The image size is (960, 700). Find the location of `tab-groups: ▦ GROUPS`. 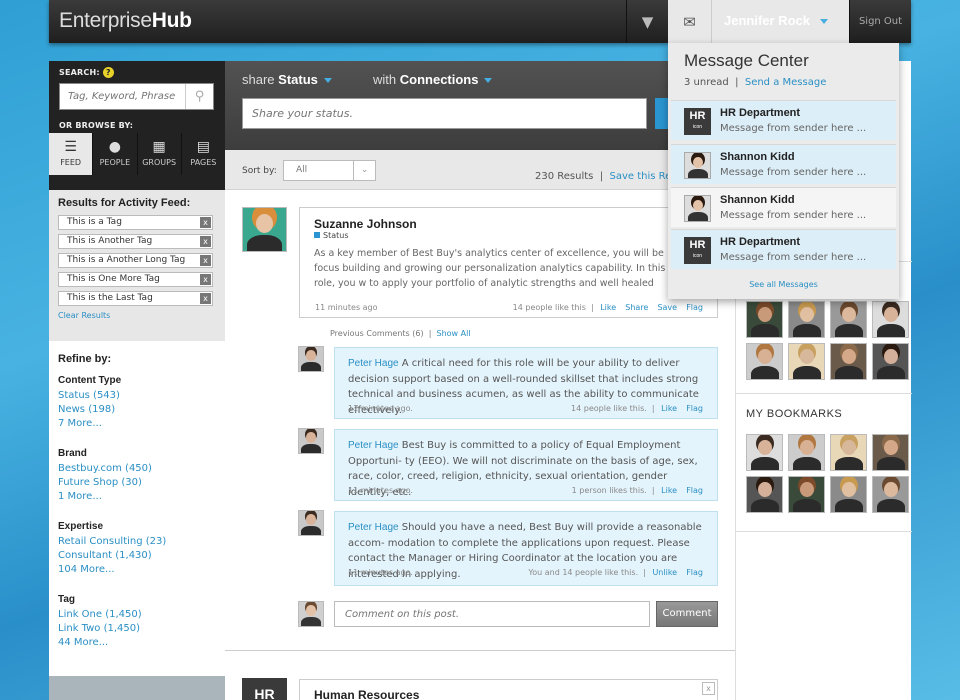

tab-groups: ▦ GROUPS is located at coordinates (160, 154).